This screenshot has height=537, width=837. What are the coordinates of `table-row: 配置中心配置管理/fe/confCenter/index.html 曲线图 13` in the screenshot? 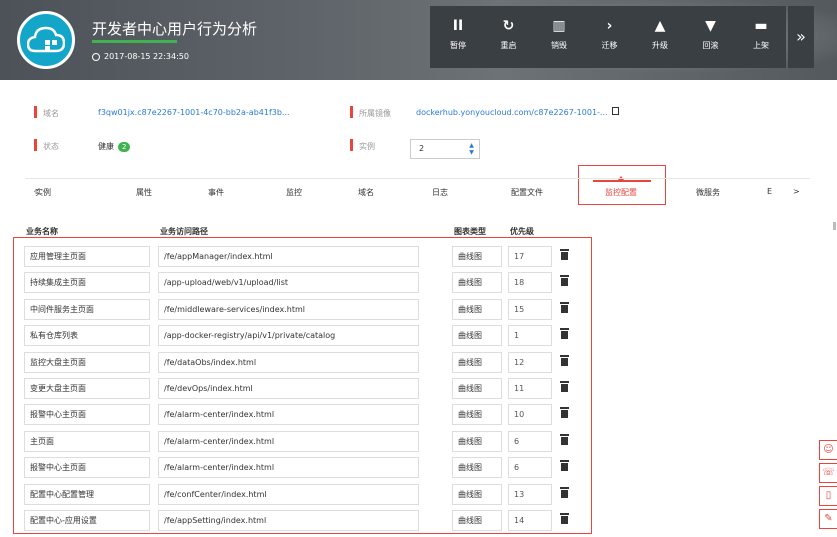 It's located at (300, 494).